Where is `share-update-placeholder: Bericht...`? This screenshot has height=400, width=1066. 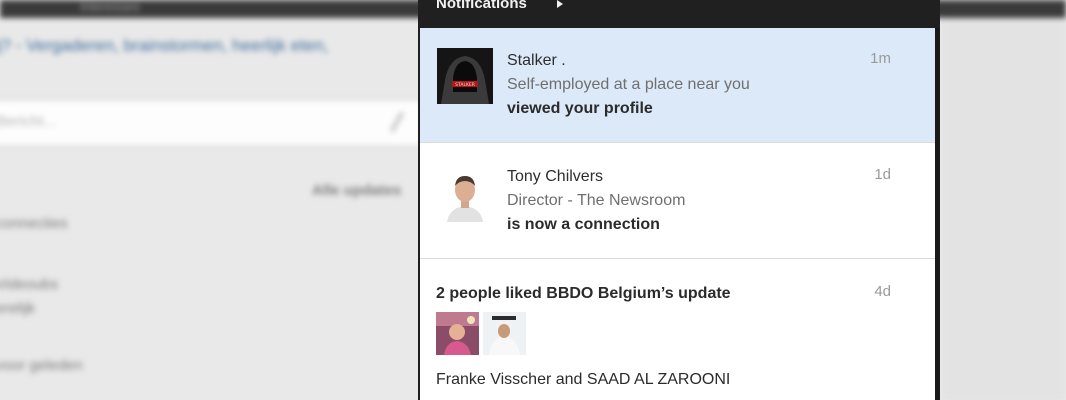
share-update-placeholder: Bericht... is located at coordinates (28, 121).